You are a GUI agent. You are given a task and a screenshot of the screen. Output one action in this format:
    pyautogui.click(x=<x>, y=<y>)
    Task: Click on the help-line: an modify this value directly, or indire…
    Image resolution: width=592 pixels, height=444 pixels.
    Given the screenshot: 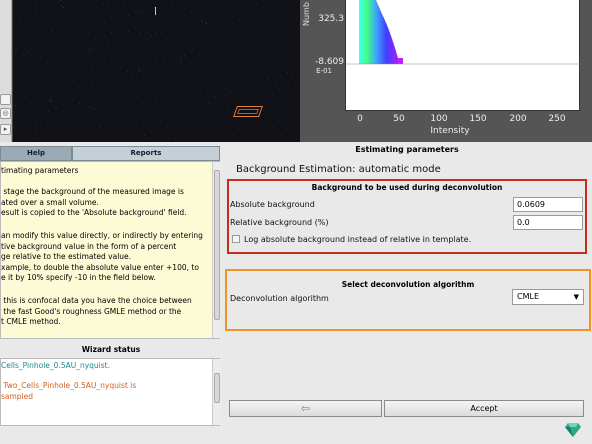 What is the action you would take?
    pyautogui.click(x=102, y=235)
    